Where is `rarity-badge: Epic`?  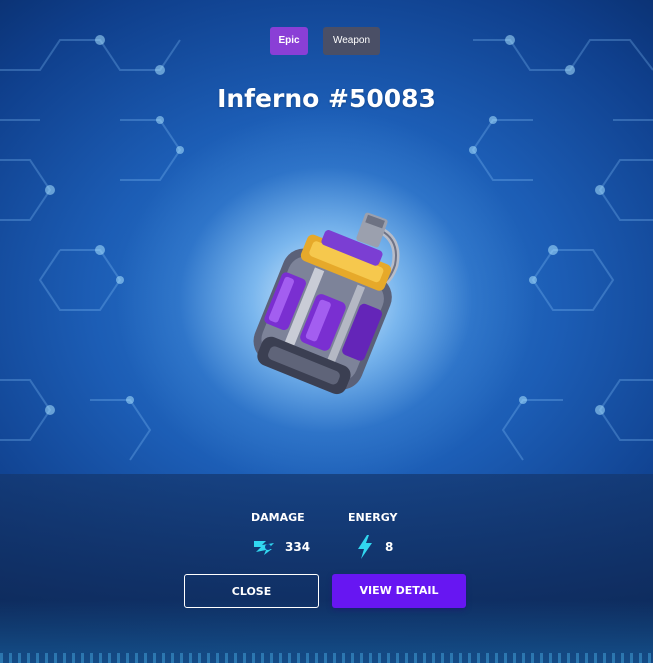
rarity-badge: Epic is located at coordinates (289, 41).